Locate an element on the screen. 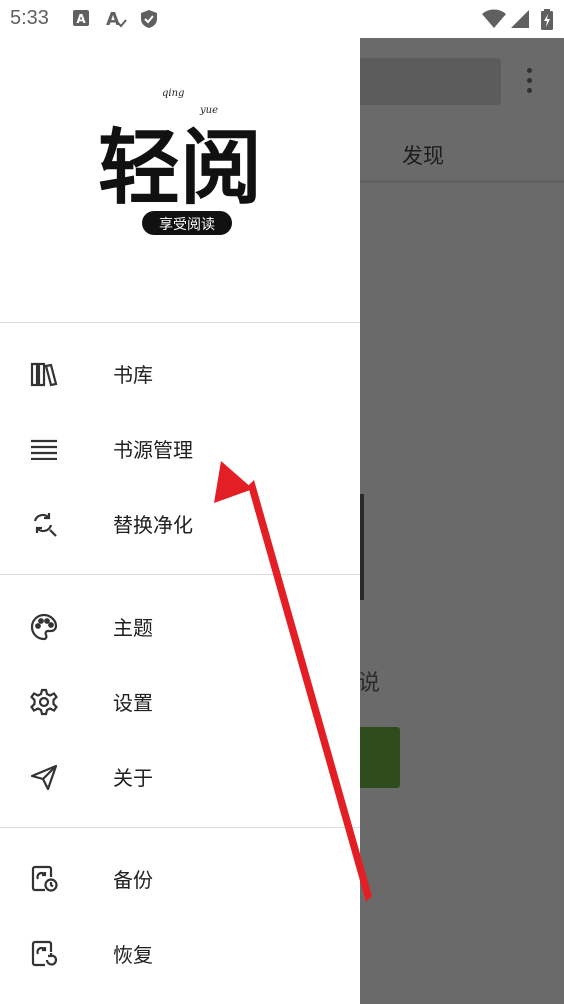  battery-charging-icon is located at coordinates (547, 22).